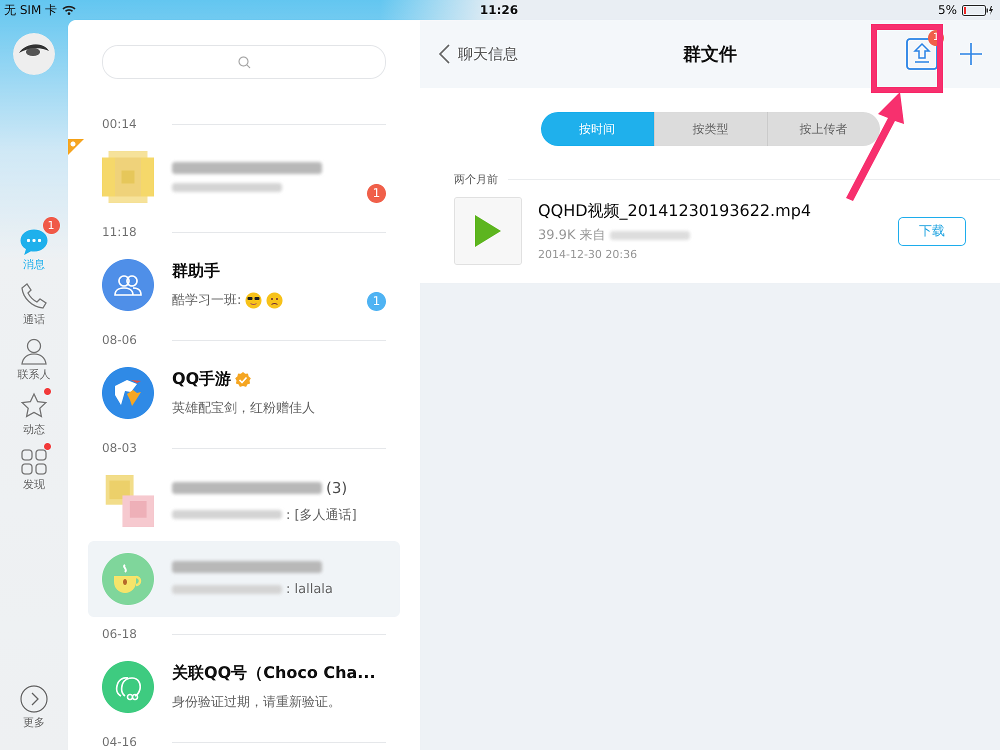 The image size is (1000, 750). I want to click on nav-tab: 动态, so click(34, 413).